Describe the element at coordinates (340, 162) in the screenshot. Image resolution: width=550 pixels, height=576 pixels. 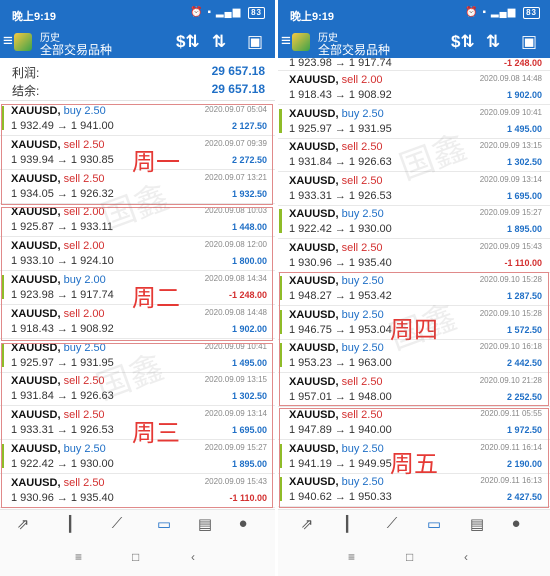
I see `trade-prices: 1 931.84 → 1 926.63` at that location.